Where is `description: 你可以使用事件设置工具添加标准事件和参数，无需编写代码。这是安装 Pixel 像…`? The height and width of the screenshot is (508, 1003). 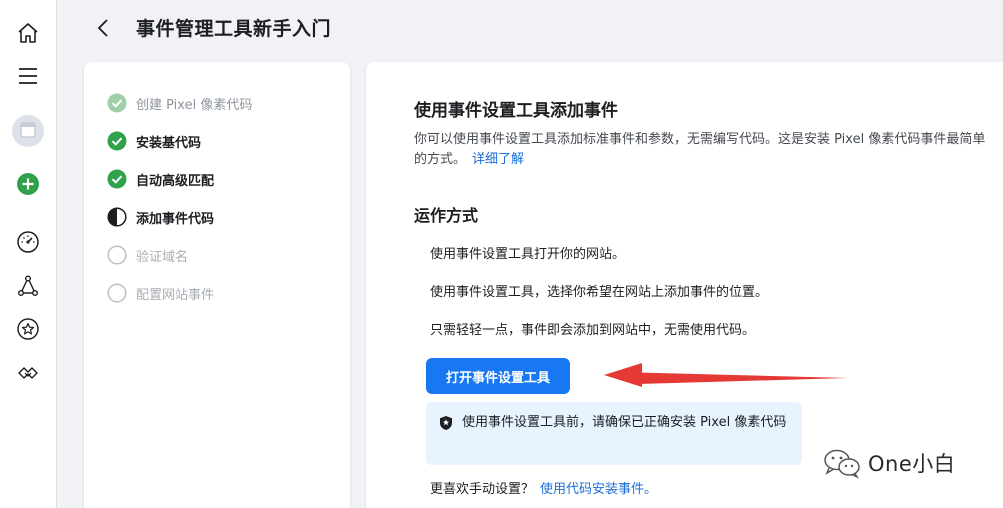
description: 你可以使用事件设置工具添加标准事件和参数，无需编写代码。这是安装 Pixel 像… is located at coordinates (704, 150).